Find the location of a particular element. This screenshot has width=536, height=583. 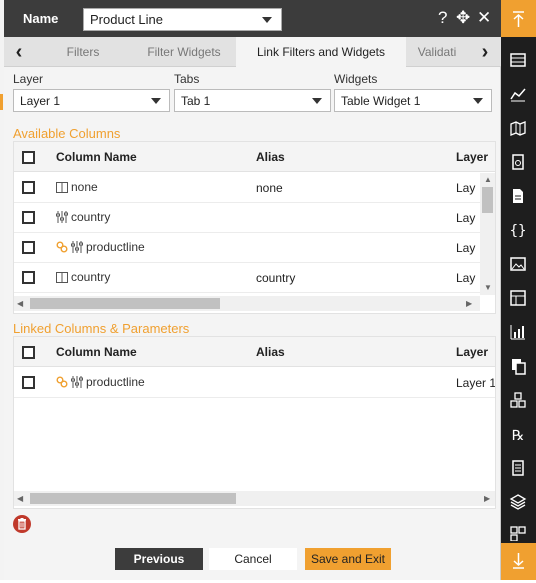

grid-header: Column Name Alias Layer is located at coordinates (254, 352).